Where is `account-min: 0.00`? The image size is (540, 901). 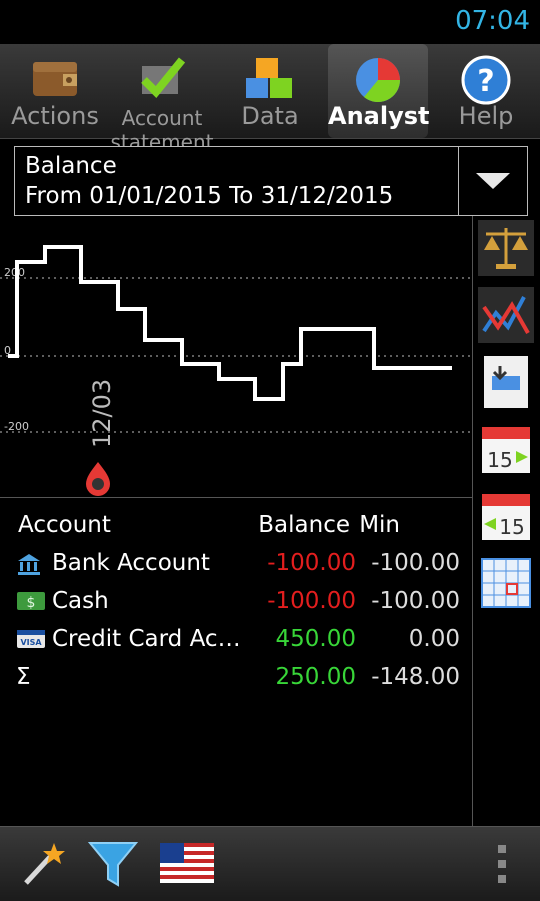
account-min: 0.00 is located at coordinates (434, 639).